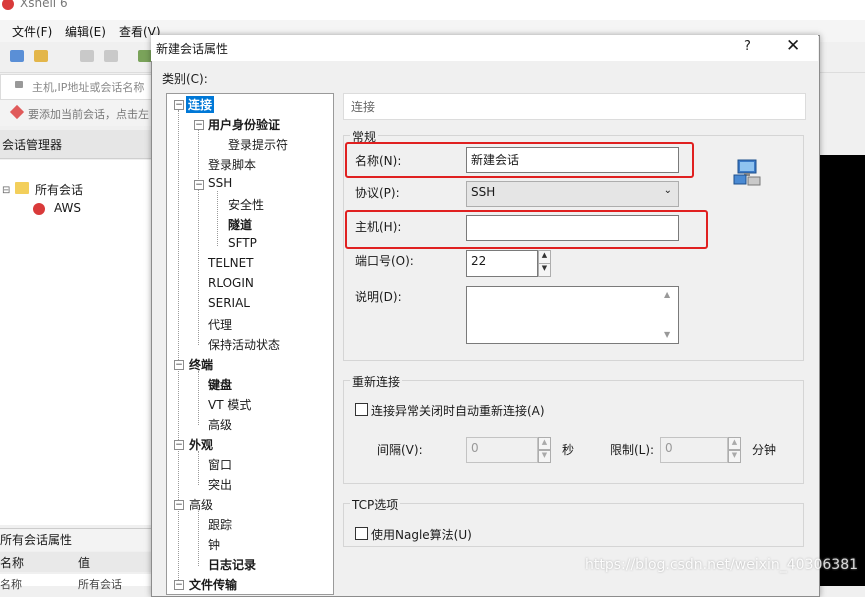 The width and height of the screenshot is (865, 597). Describe the element at coordinates (11, 584) in the screenshot. I see `row-name: 名称` at that location.